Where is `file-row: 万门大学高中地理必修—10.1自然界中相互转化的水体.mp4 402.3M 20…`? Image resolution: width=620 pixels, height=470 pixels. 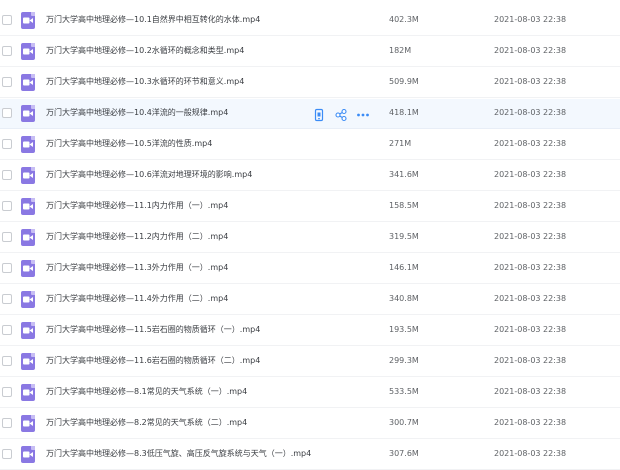
file-row: 万门大学高中地理必修—10.1自然界中相互转化的水体.mp4 402.3M 20… is located at coordinates (310, 21).